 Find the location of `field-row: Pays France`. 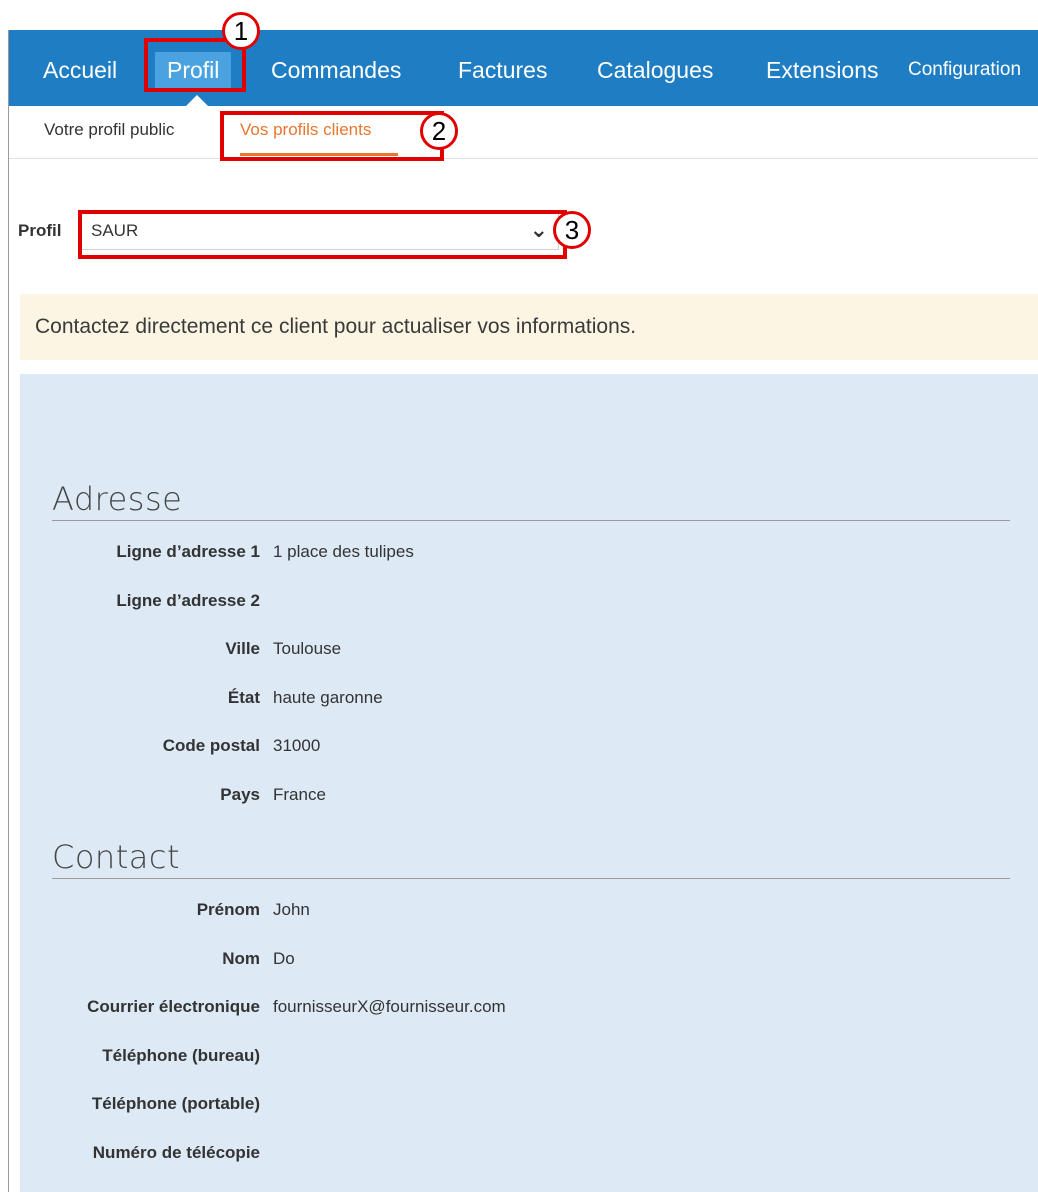

field-row: Pays France is located at coordinates (509, 797).